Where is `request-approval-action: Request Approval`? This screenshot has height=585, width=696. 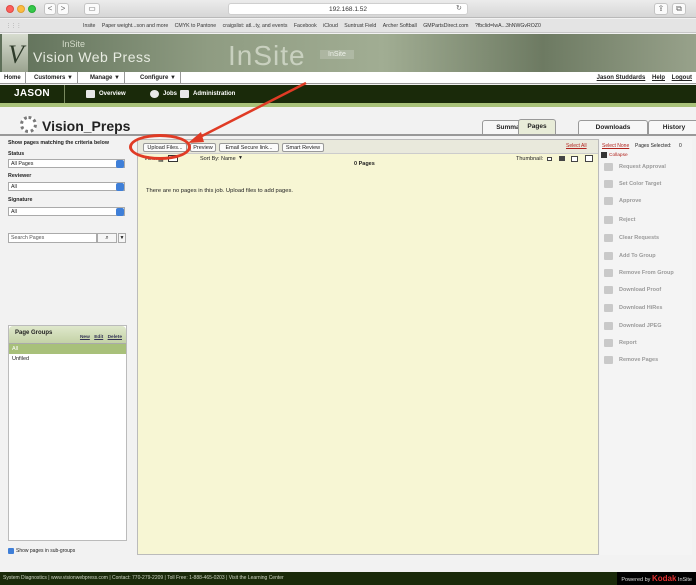 request-approval-action: Request Approval is located at coordinates (635, 167).